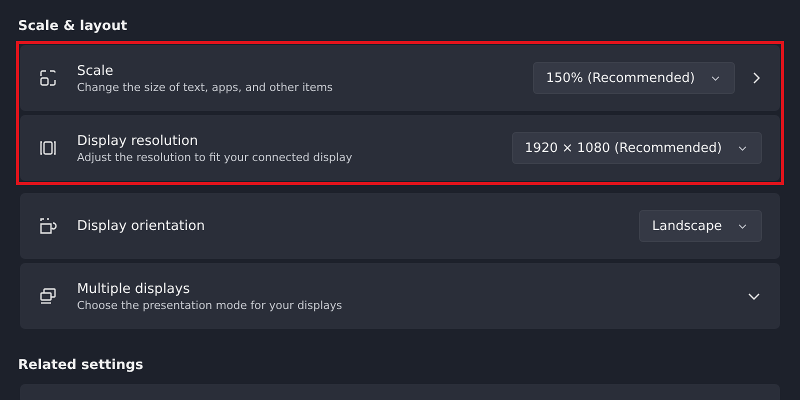 Image resolution: width=800 pixels, height=400 pixels. I want to click on dropdown: 150% (Recommended), so click(633, 78).